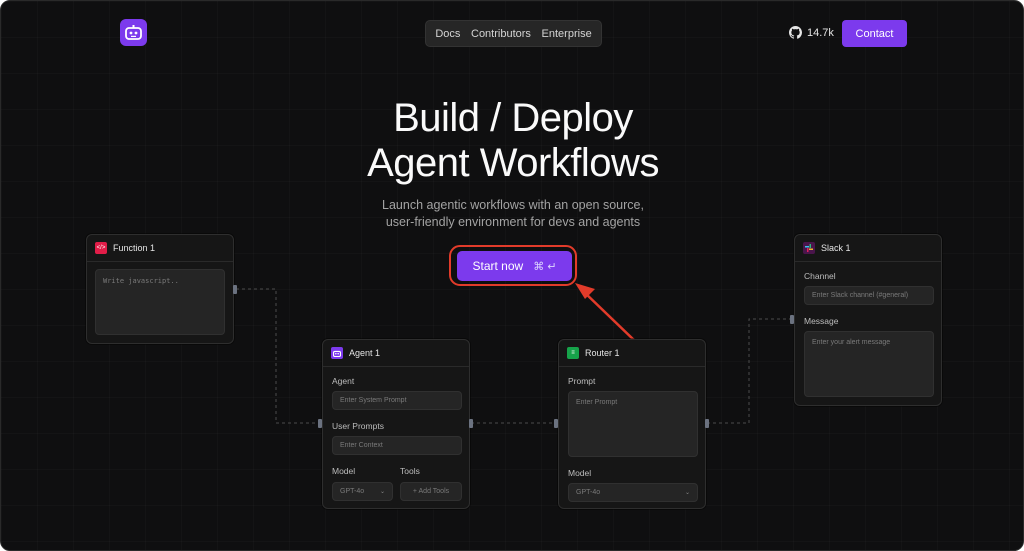  What do you see at coordinates (447, 34) in the screenshot?
I see `nav-docs-link: Docs` at bounding box center [447, 34].